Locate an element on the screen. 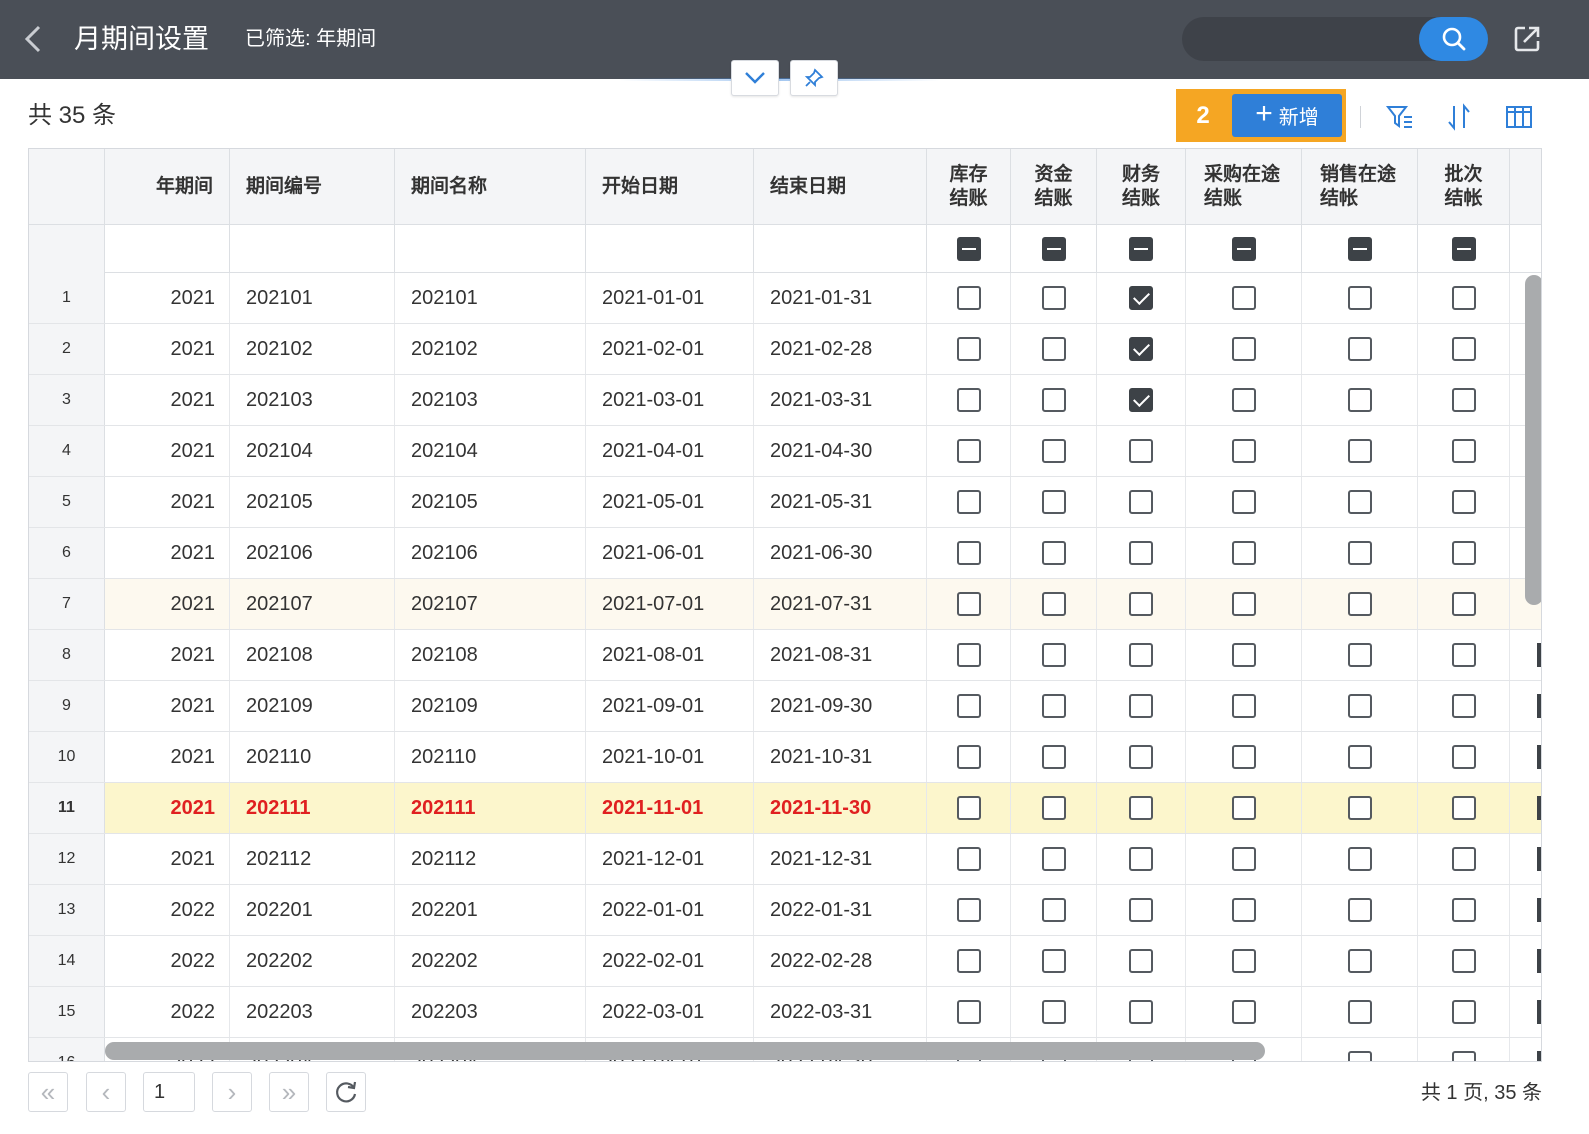 The width and height of the screenshot is (1589, 1134). table-row: 5 2021 202105 202105 2021-05-01 2021-05-31 is located at coordinates (785, 502).